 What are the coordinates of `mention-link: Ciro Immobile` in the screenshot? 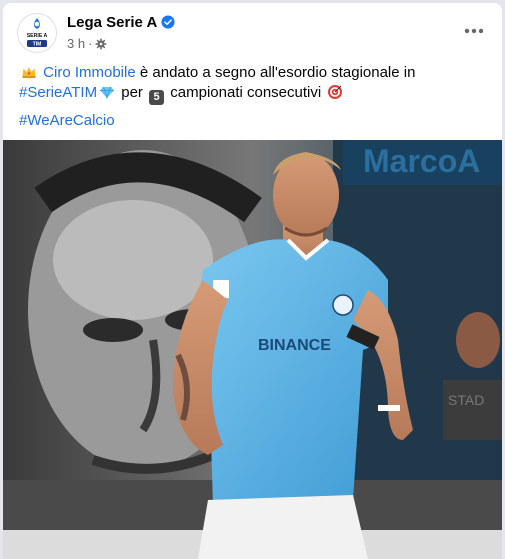 It's located at (89, 72).